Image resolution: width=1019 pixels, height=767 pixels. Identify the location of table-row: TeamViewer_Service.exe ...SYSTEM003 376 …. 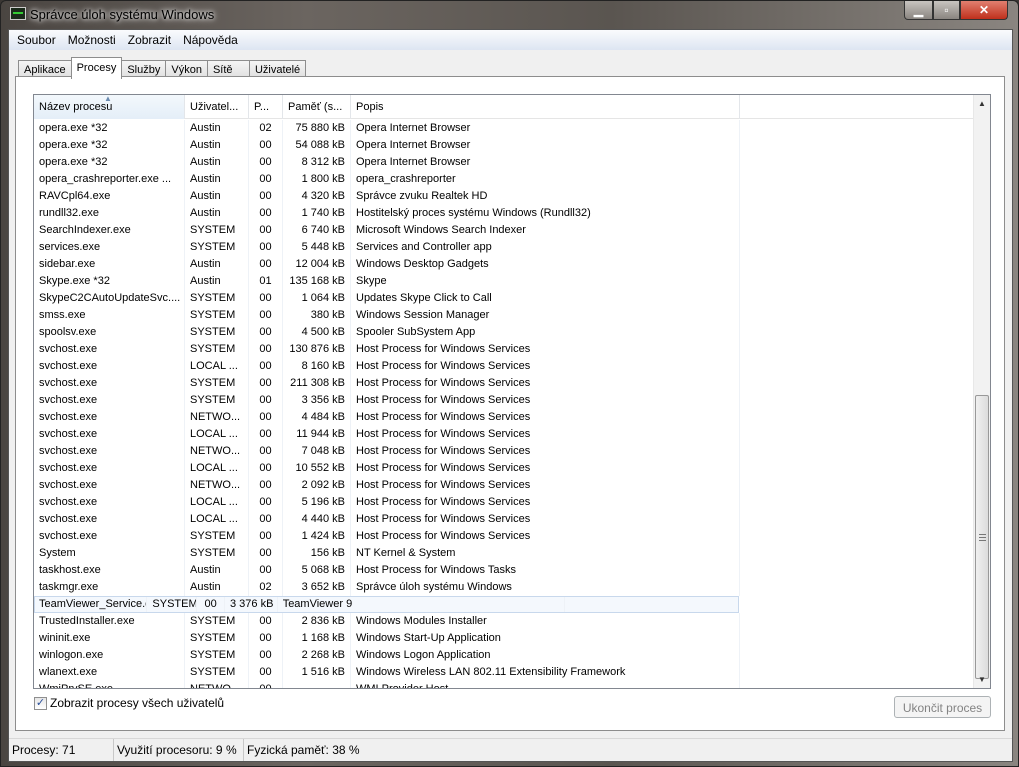
(387, 604).